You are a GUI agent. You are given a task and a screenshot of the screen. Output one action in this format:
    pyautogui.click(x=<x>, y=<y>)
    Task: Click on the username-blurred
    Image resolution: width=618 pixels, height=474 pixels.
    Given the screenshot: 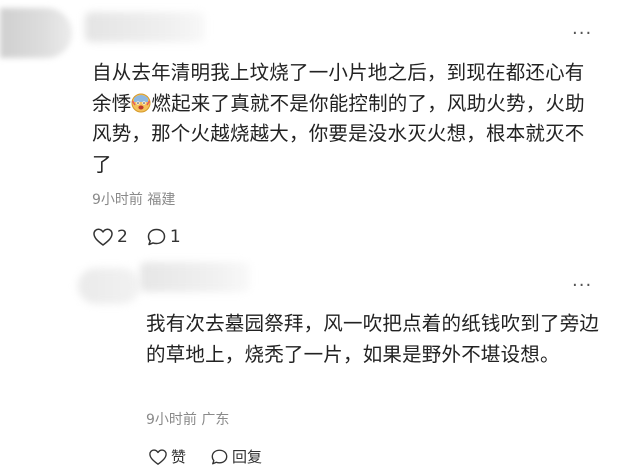 What is the action you would take?
    pyautogui.click(x=145, y=27)
    